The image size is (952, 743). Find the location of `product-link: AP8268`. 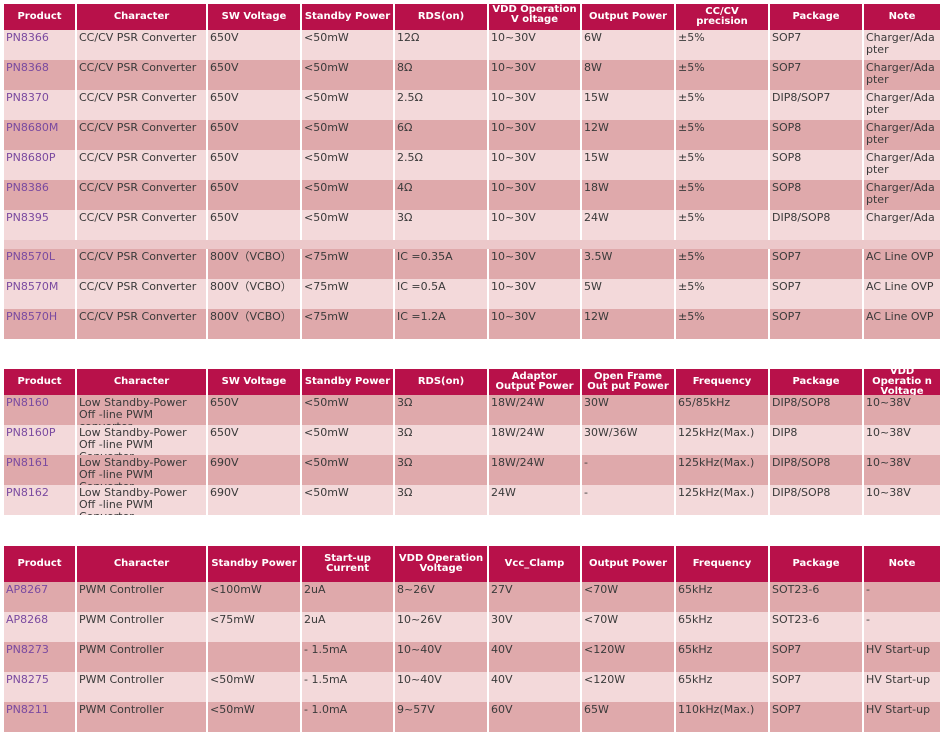

product-link: AP8268 is located at coordinates (40, 627).